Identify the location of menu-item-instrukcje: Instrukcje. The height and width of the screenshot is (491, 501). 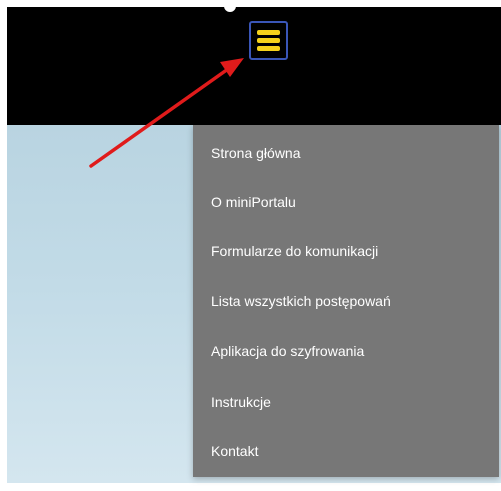
(241, 402).